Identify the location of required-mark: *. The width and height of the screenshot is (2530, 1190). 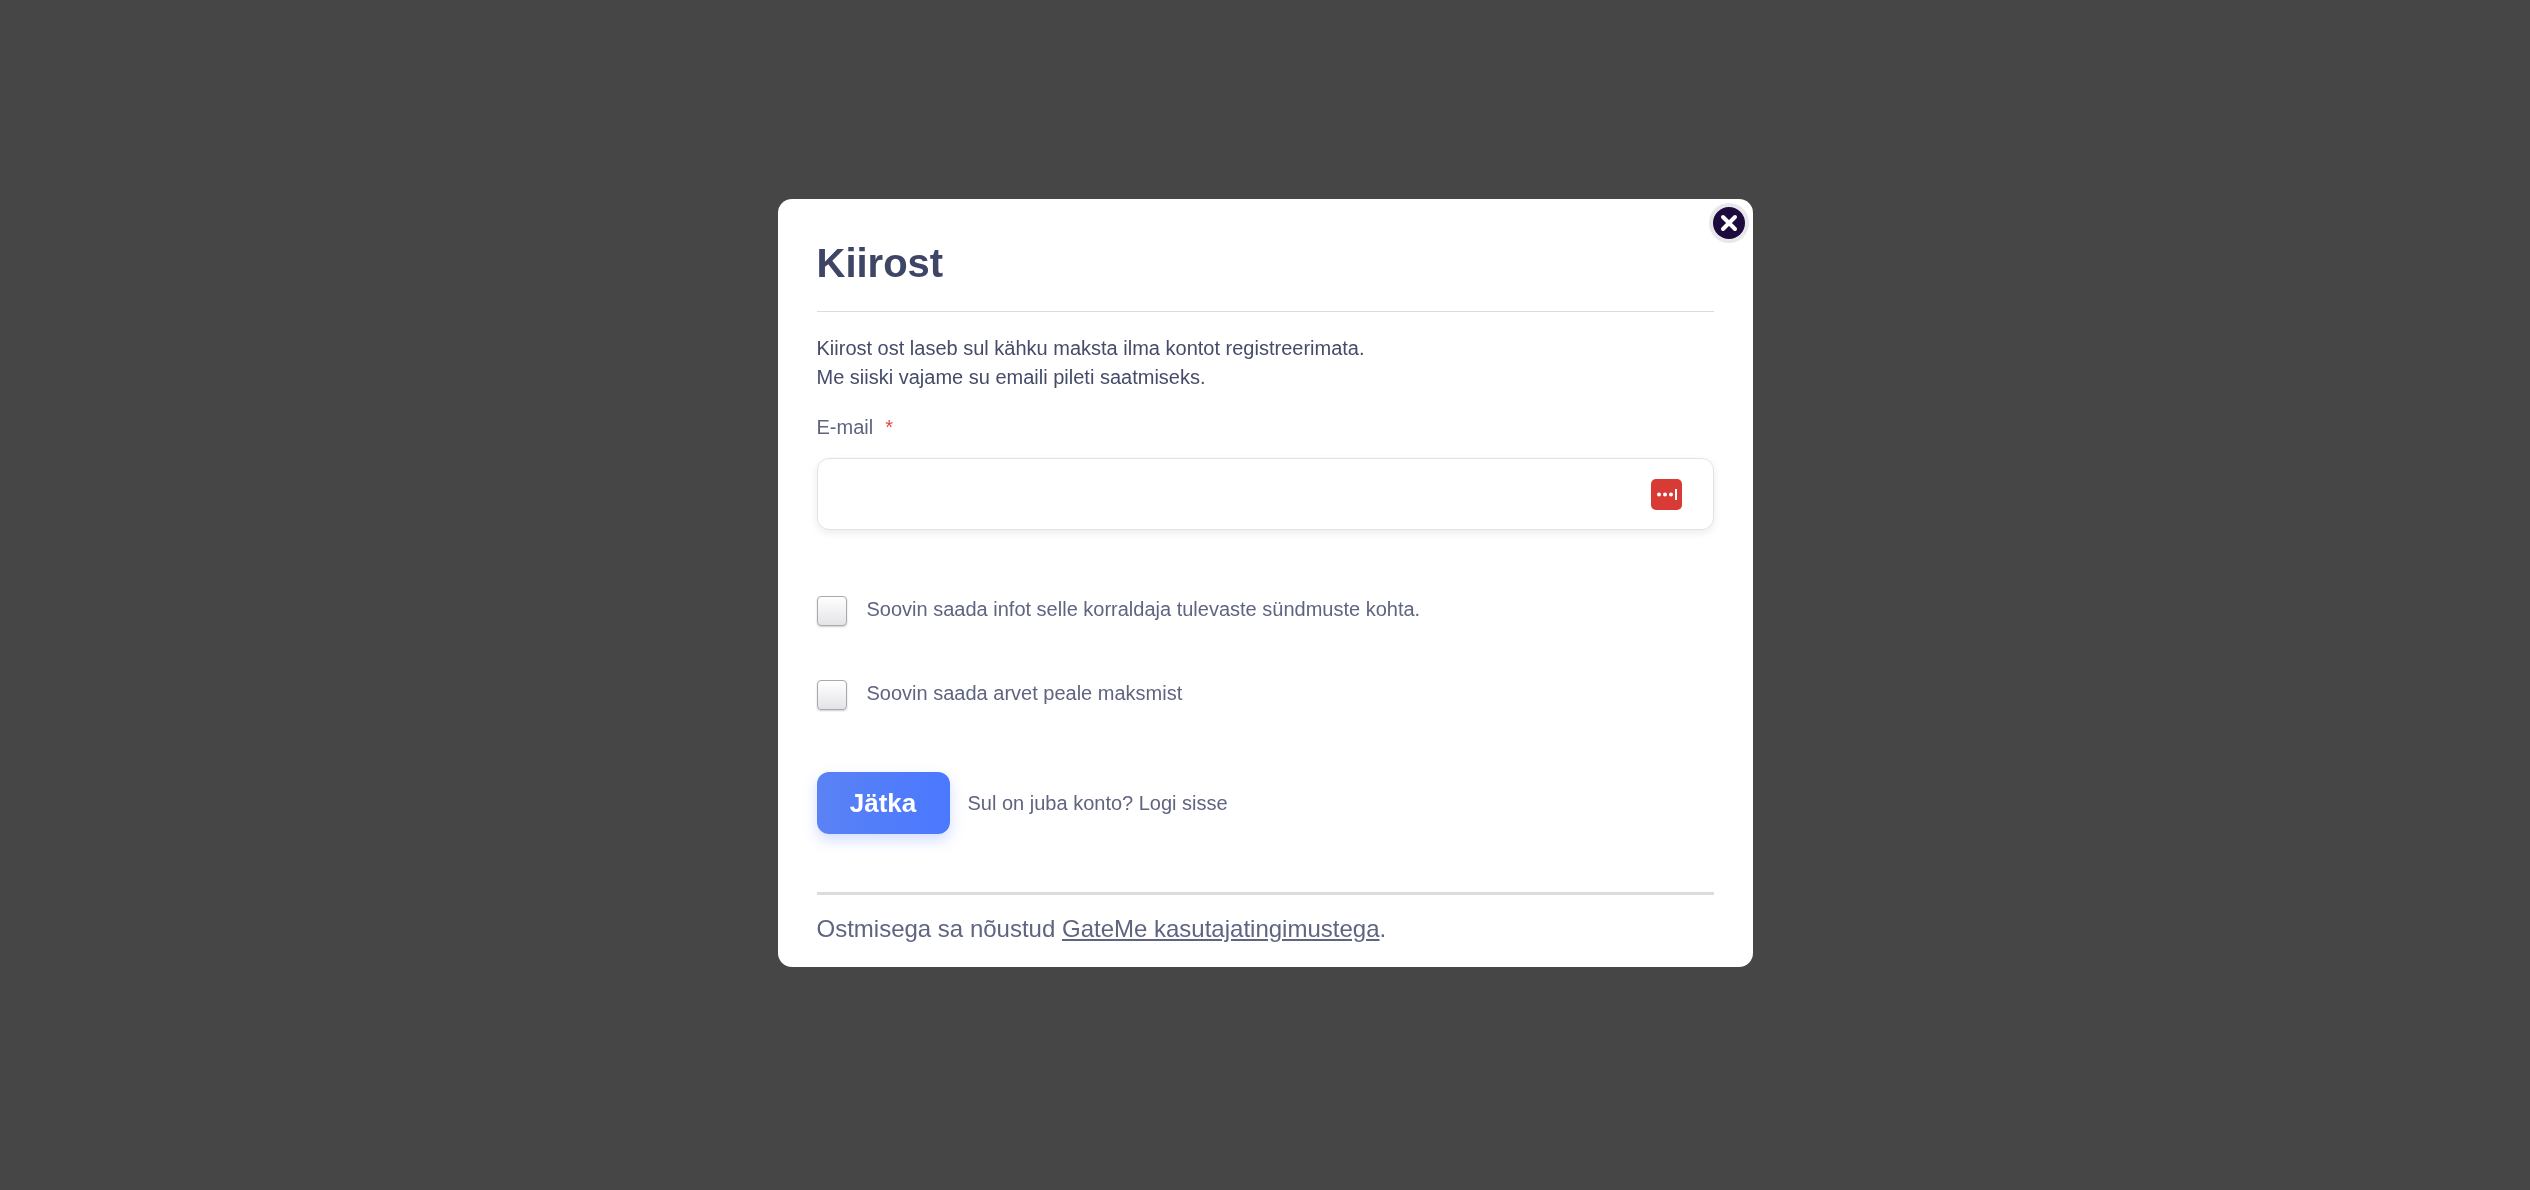
(889, 427).